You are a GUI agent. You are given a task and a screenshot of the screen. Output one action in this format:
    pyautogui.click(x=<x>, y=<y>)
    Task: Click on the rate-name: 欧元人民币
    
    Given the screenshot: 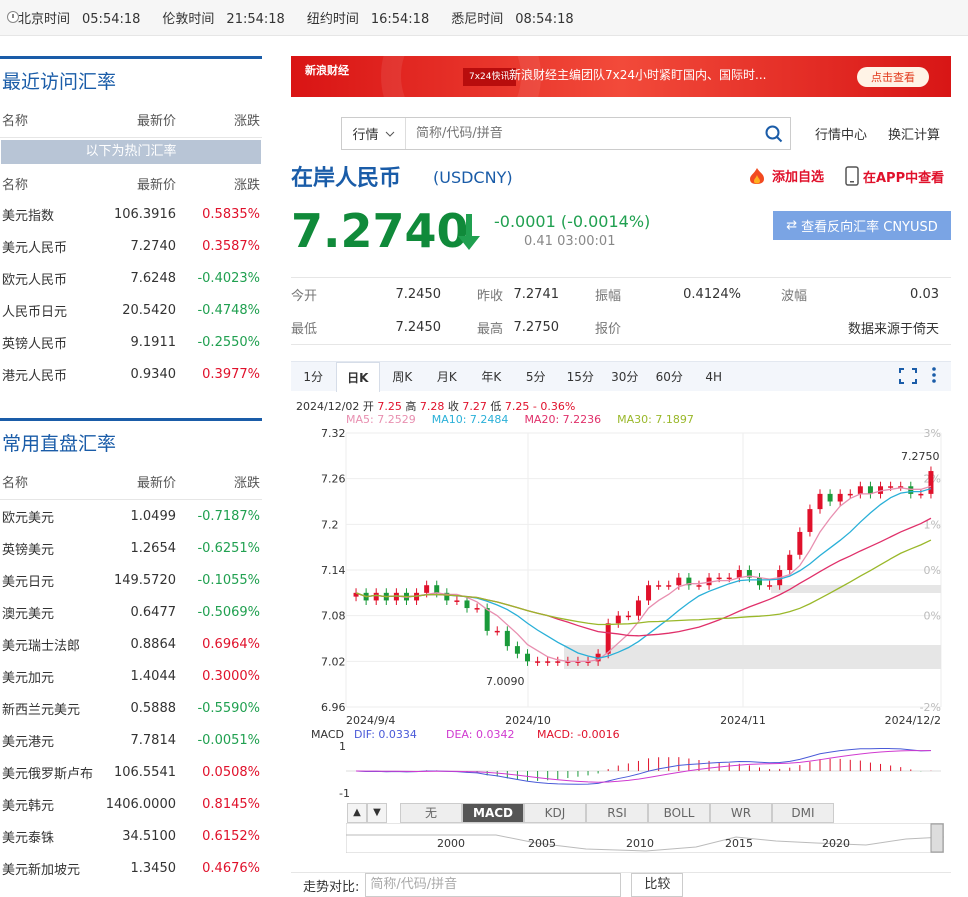 What is the action you would take?
    pyautogui.click(x=48, y=278)
    